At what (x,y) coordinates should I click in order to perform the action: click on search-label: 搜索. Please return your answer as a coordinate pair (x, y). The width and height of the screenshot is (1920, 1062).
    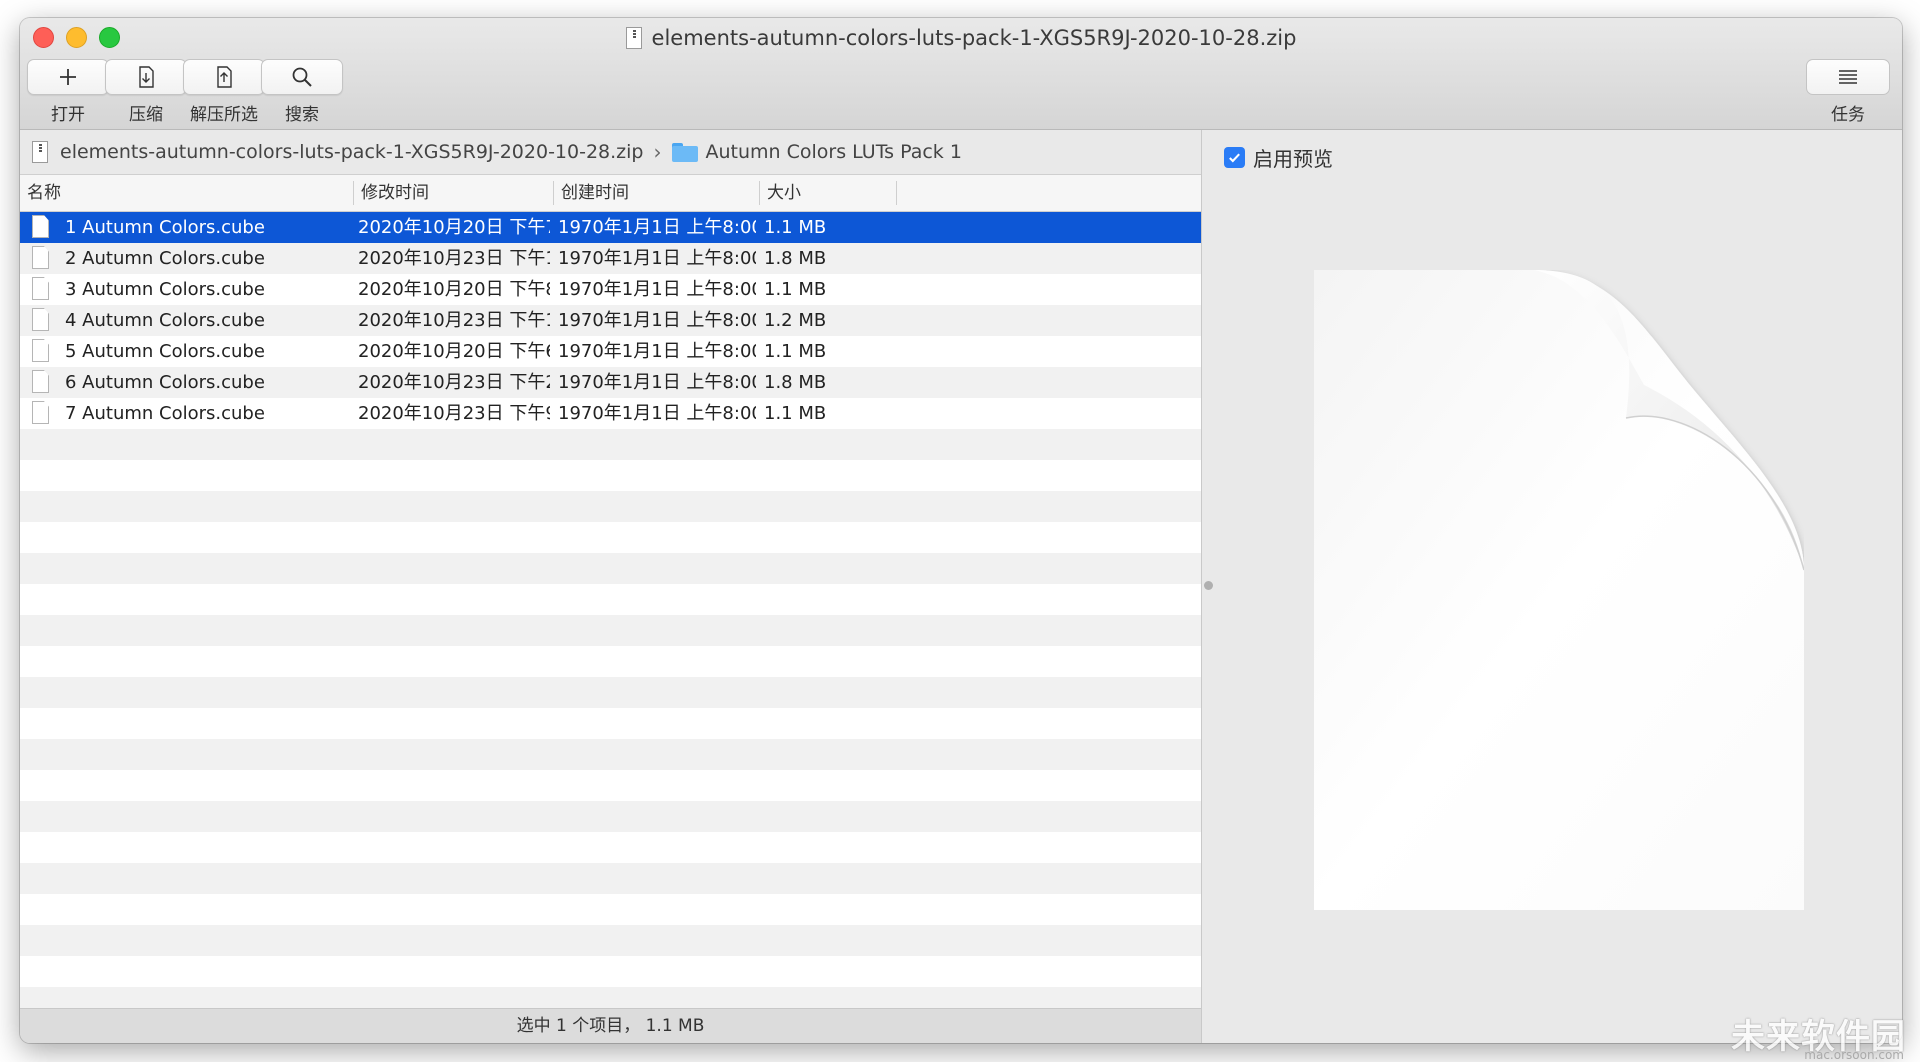
    Looking at the image, I should click on (302, 115).